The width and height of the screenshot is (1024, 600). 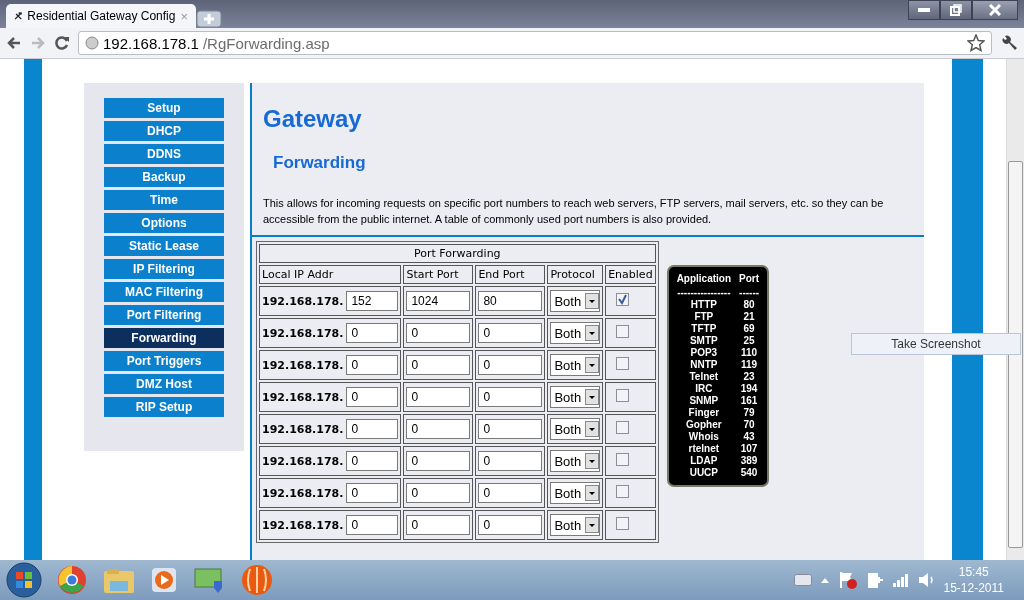 I want to click on flag-error-icon, so click(x=847, y=580).